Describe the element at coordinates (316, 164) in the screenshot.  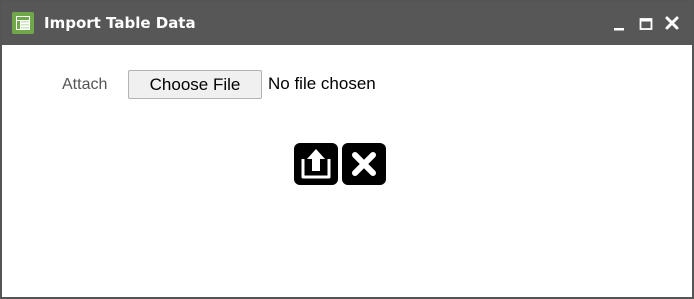
I see `upload-icon` at that location.